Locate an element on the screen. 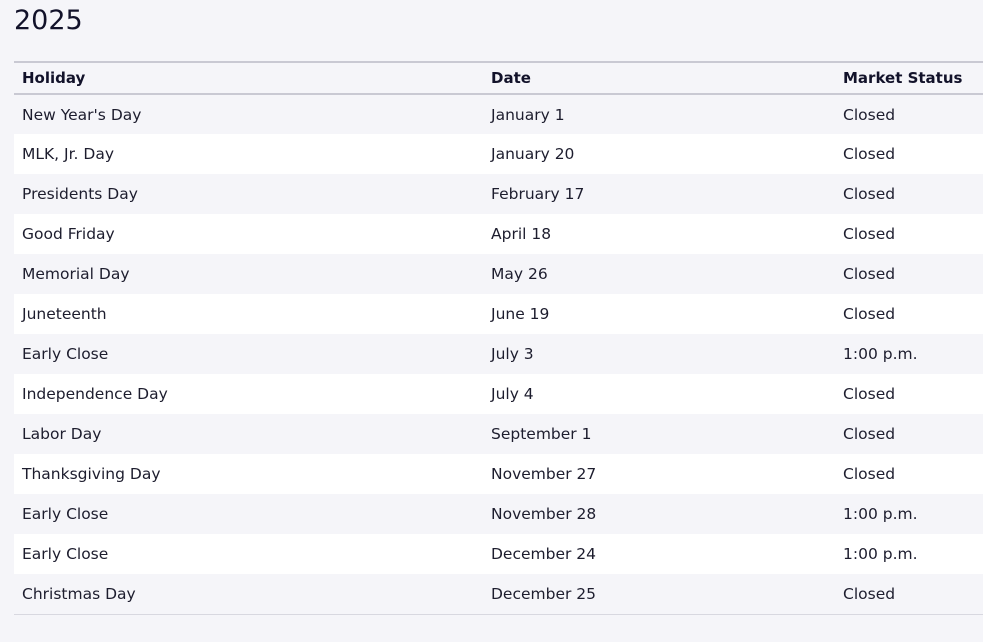  table-row: Labor Day September 1 Closed is located at coordinates (498, 434).